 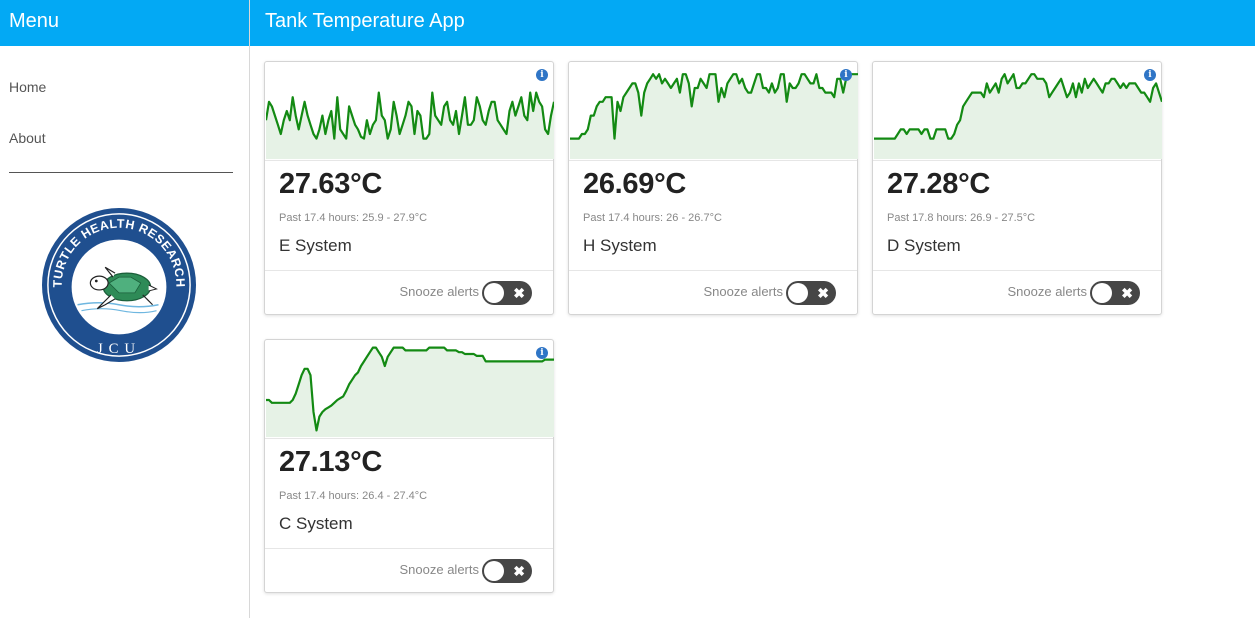 I want to click on current-temperature: 27.28°C, so click(x=939, y=184).